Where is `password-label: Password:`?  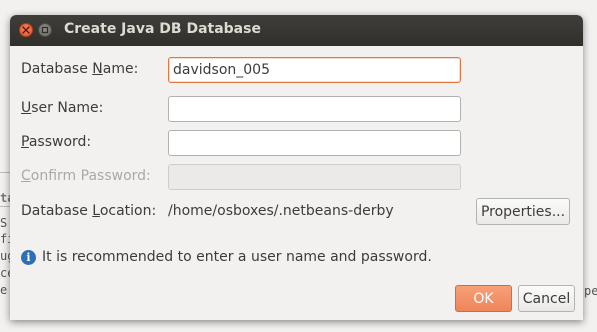
password-label: Password: is located at coordinates (56, 142).